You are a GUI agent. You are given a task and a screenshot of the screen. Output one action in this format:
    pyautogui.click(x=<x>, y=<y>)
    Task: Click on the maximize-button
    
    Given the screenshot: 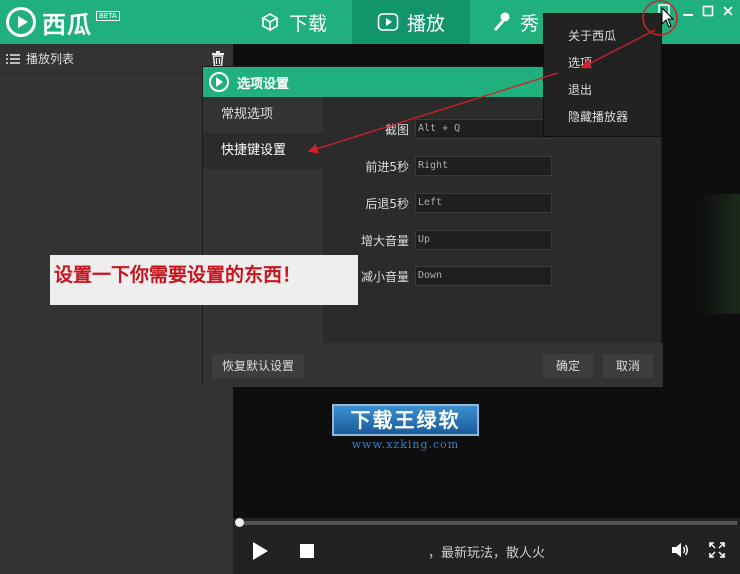 What is the action you would take?
    pyautogui.click(x=708, y=12)
    